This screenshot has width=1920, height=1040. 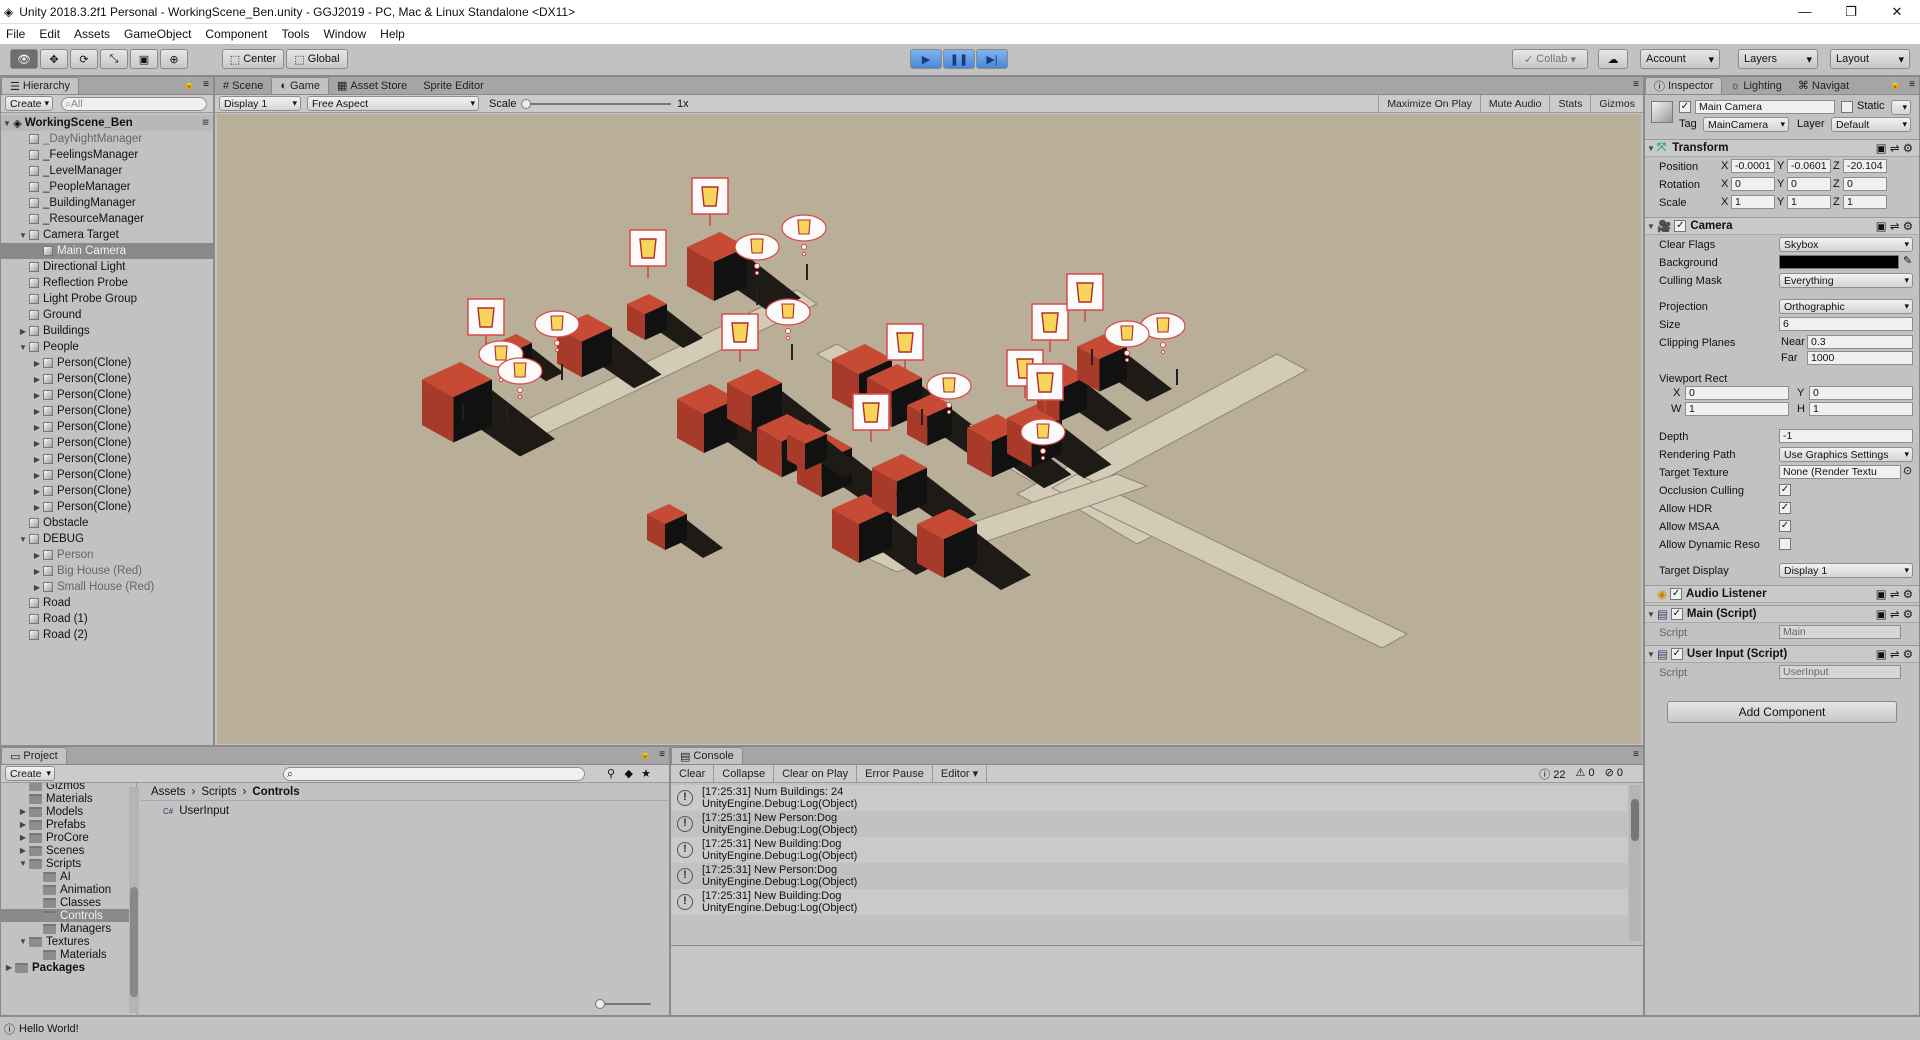 What do you see at coordinates (1737, 393) in the screenshot?
I see `viewport-x-field: 0` at bounding box center [1737, 393].